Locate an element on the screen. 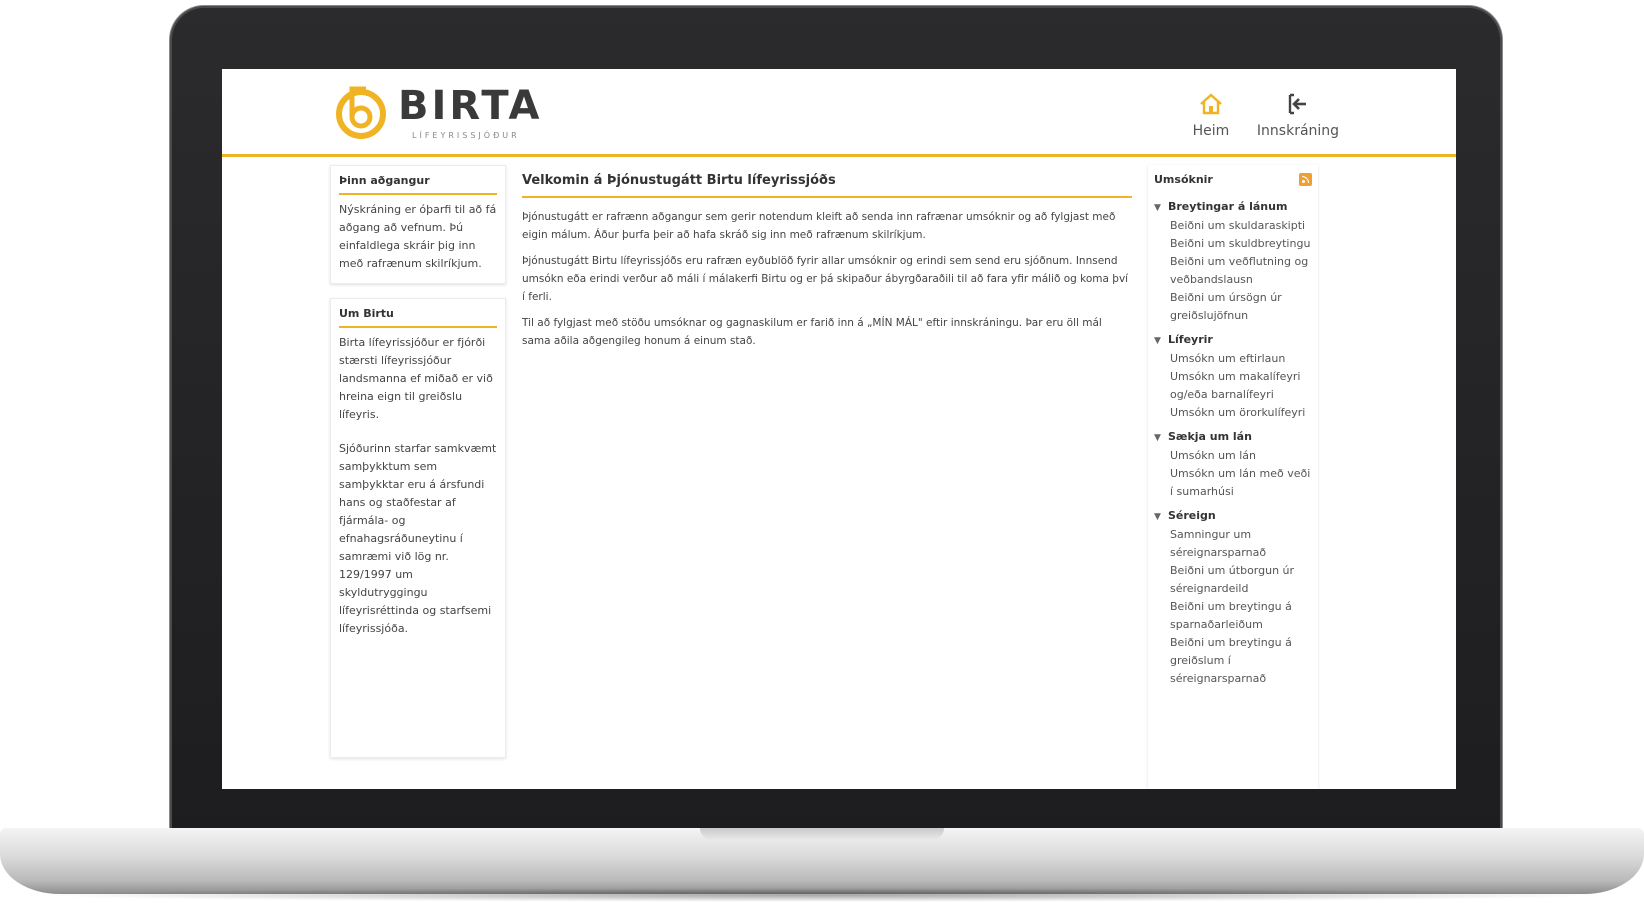 Image resolution: width=1644 pixels, height=903 pixels. nav-login: Innskráning is located at coordinates (1298, 115).